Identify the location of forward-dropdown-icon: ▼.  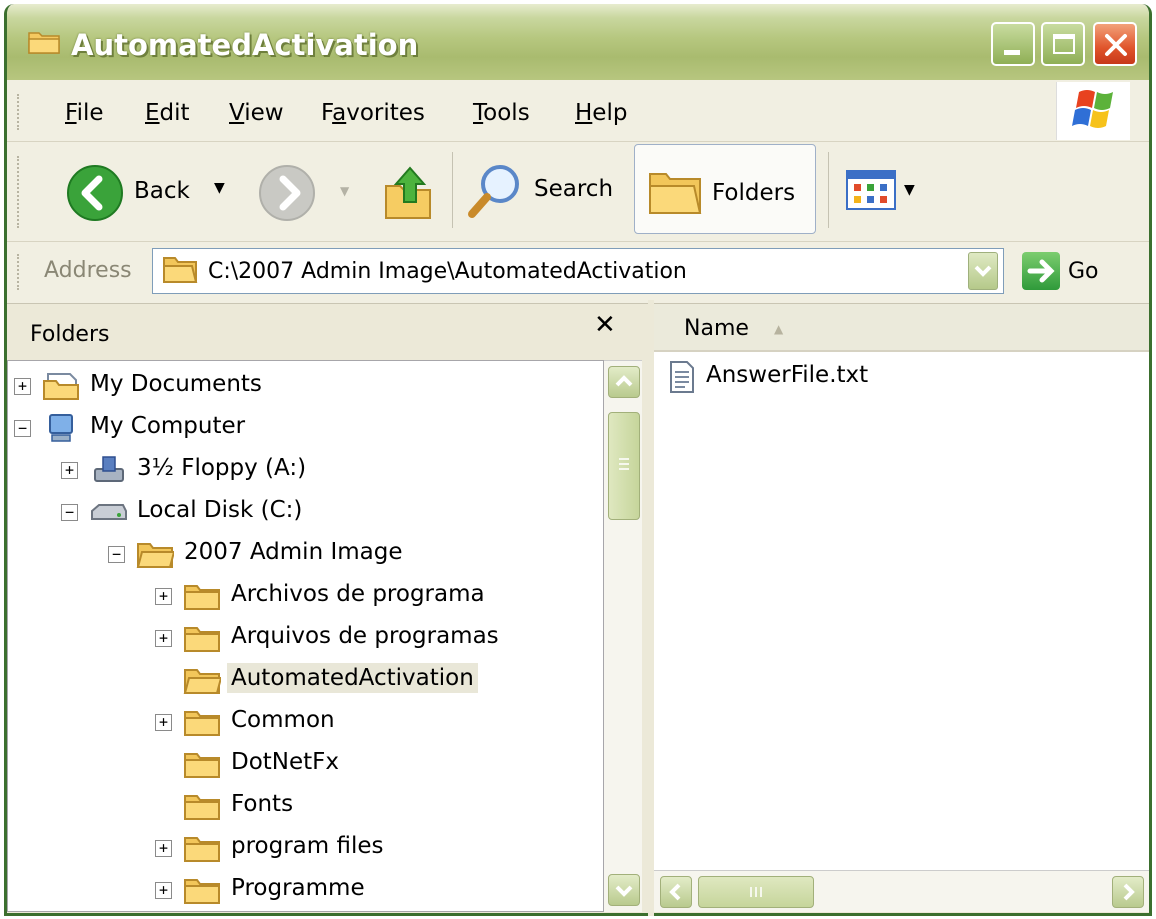
(345, 191).